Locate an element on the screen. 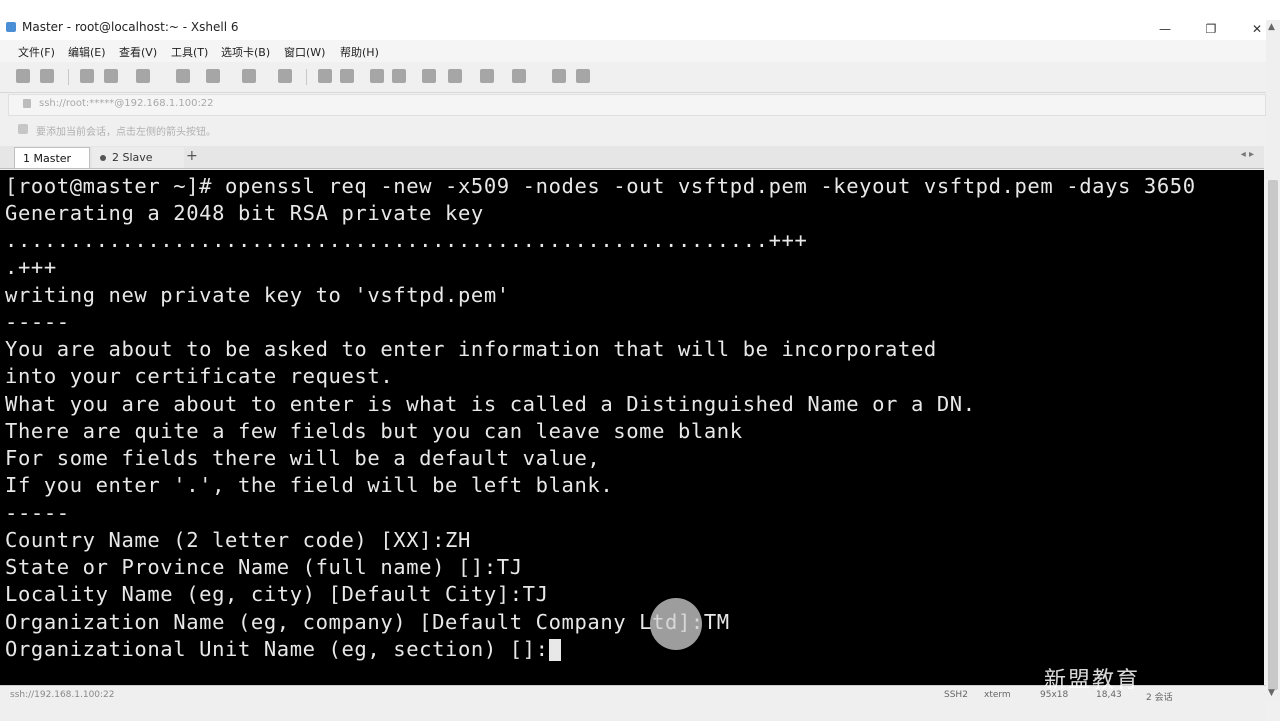  terminal-line: Generating a 2048 bit RSA private key is located at coordinates (244, 213).